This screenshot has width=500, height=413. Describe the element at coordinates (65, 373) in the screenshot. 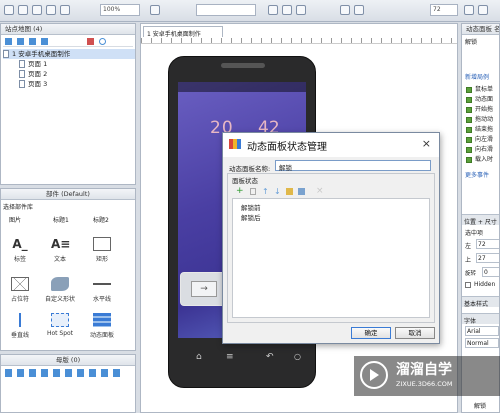

I see `masters-toolbar` at that location.